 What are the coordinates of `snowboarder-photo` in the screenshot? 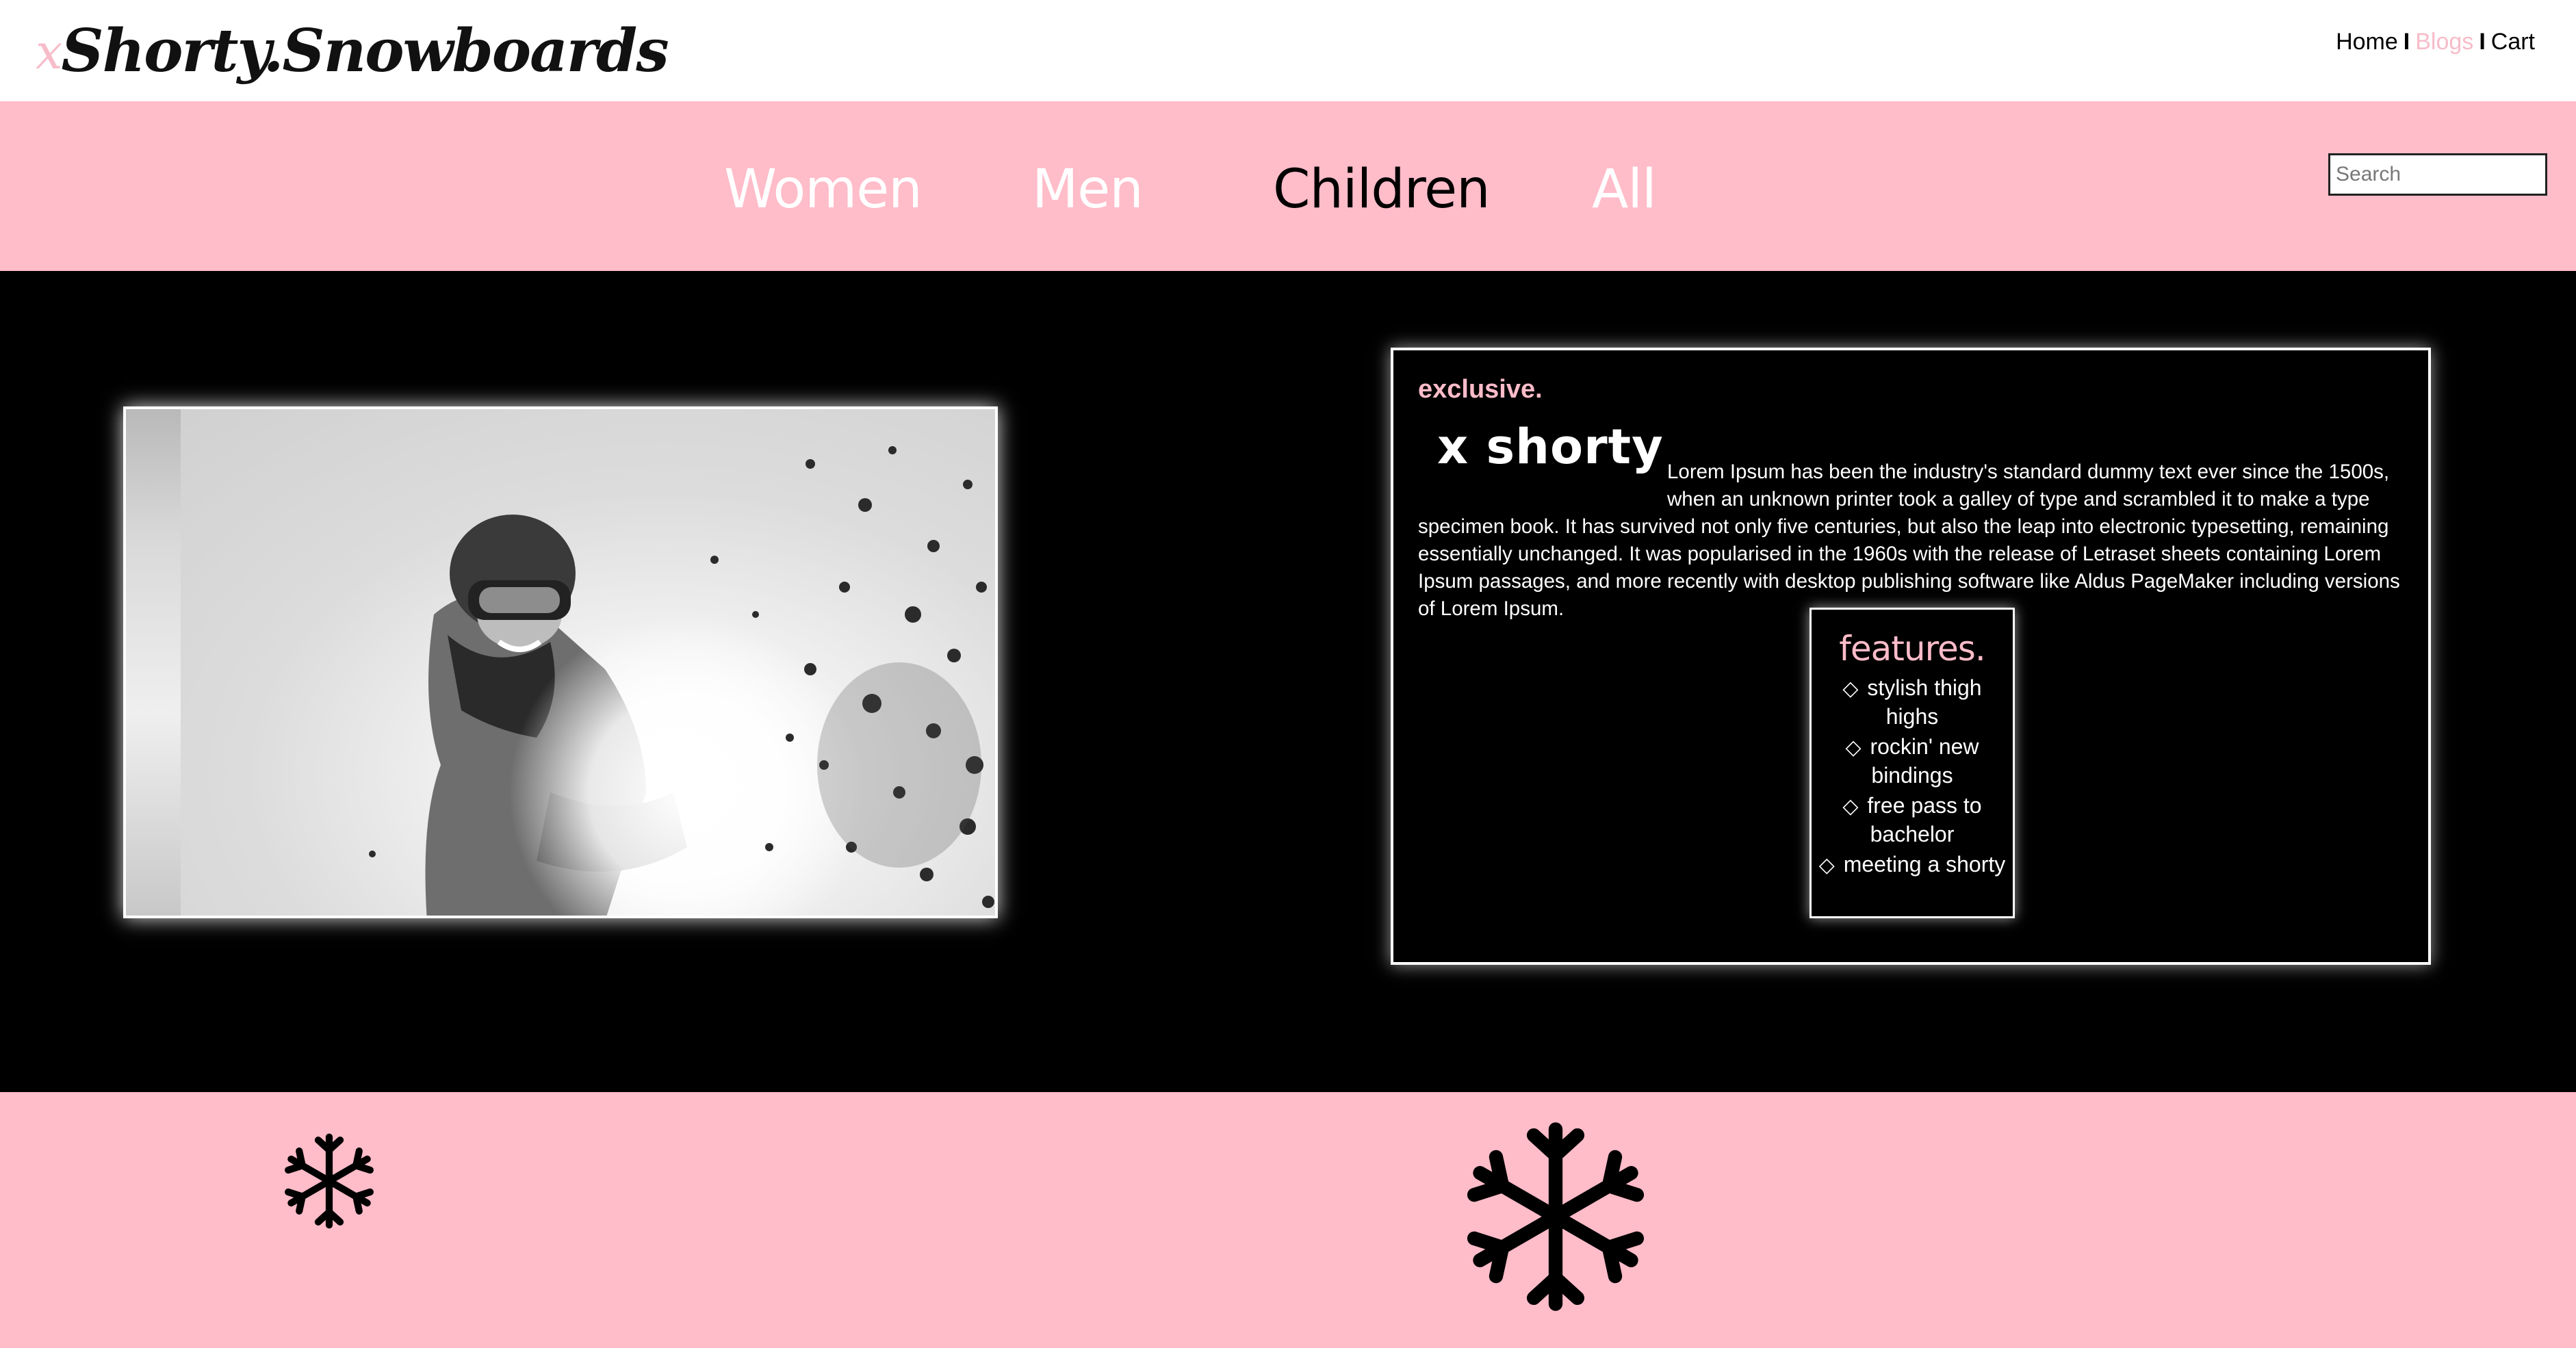 It's located at (560, 662).